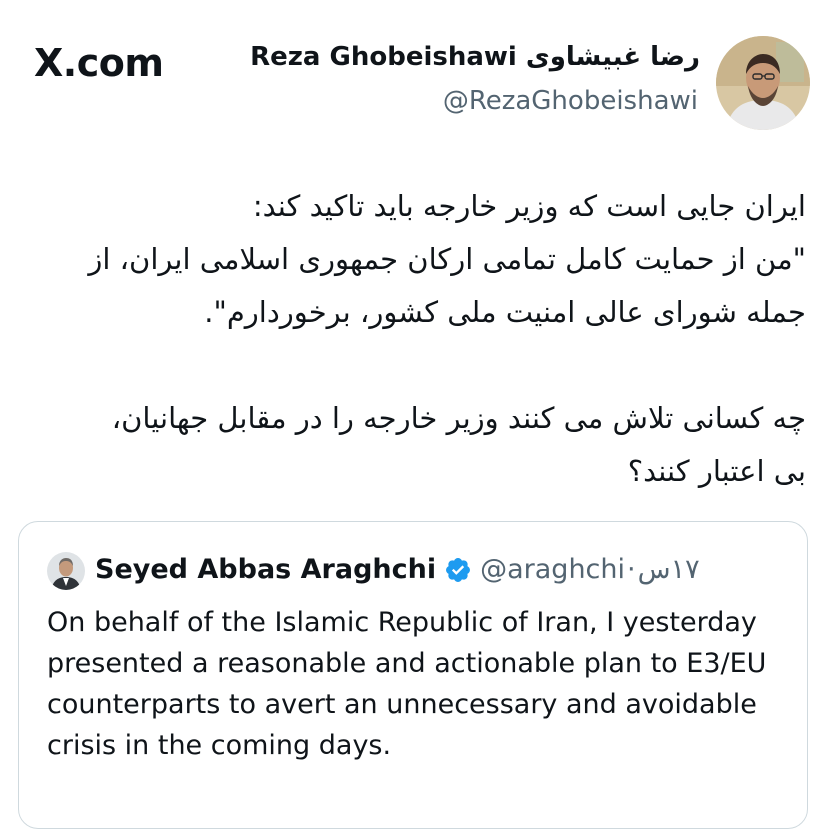  What do you see at coordinates (475, 57) in the screenshot?
I see `author-name: Reza Ghobeishawi رضا غبیشاوی` at bounding box center [475, 57].